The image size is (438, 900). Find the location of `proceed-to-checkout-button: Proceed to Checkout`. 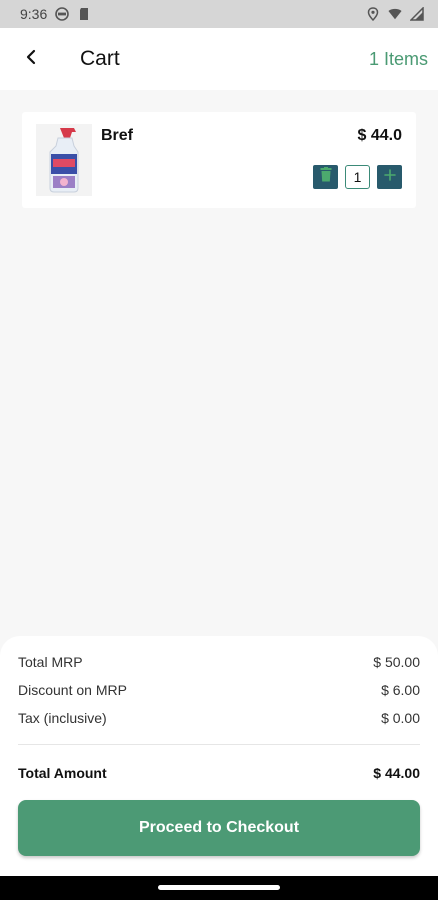

proceed-to-checkout-button: Proceed to Checkout is located at coordinates (219, 828).